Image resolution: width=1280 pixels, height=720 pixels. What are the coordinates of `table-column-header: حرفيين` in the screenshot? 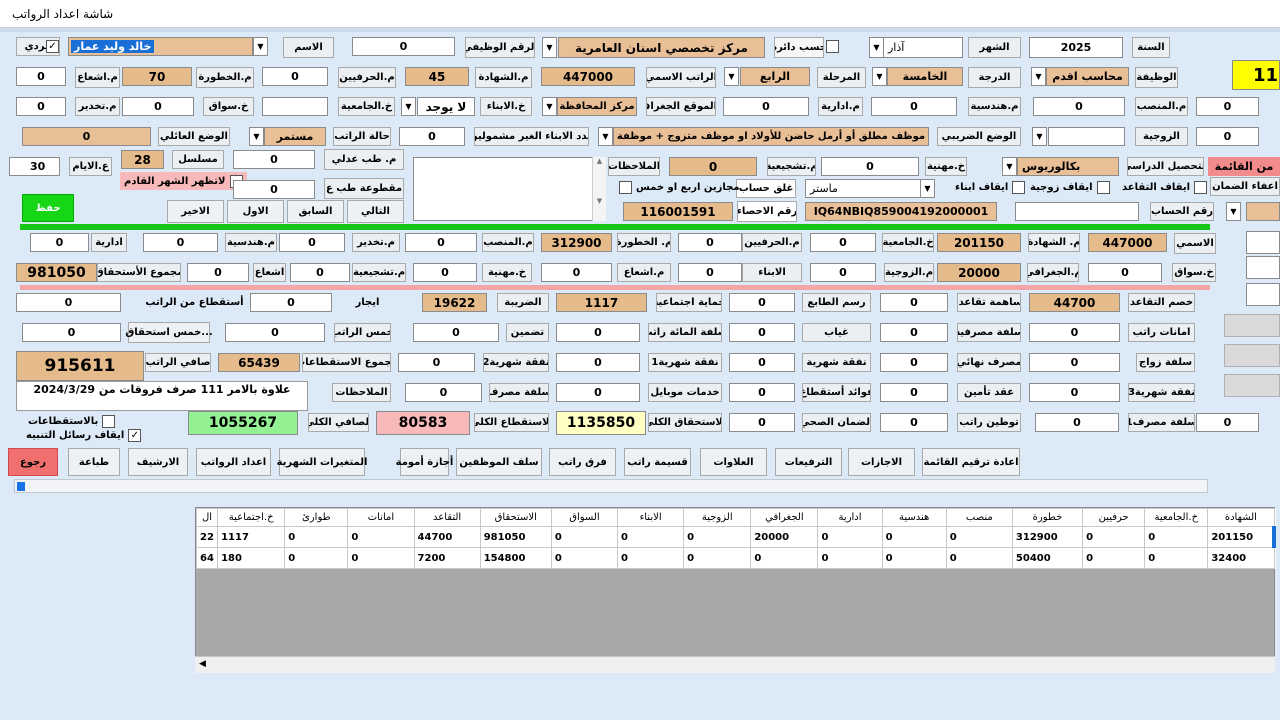 It's located at (1114, 517).